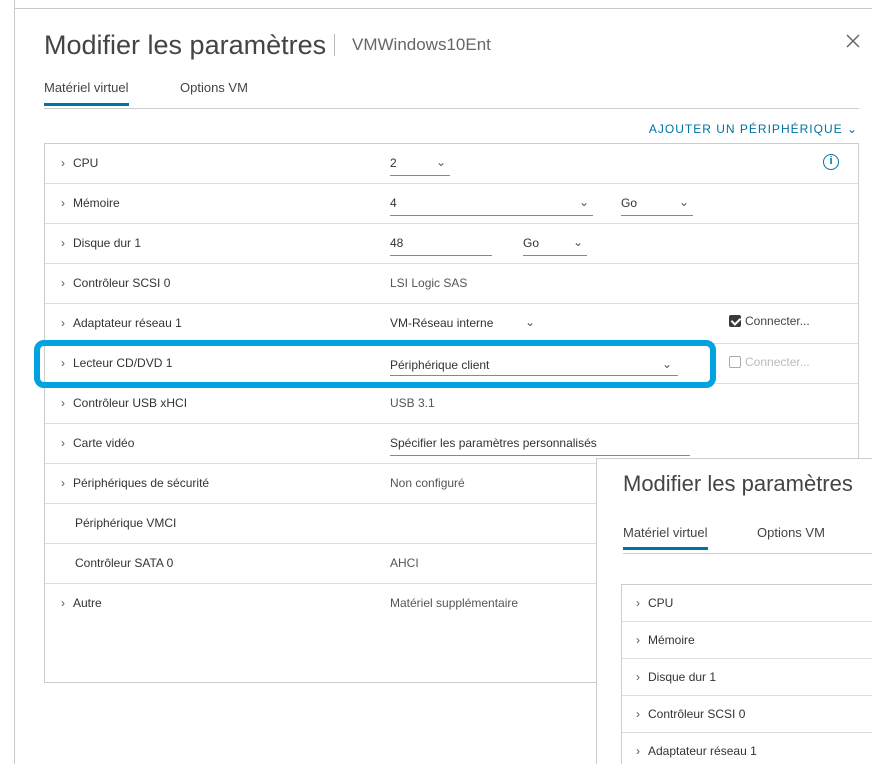 The height and width of the screenshot is (764, 872). I want to click on row-scsi: › Contrôleur SCSI 0 LSI Logic SAS, so click(451, 284).